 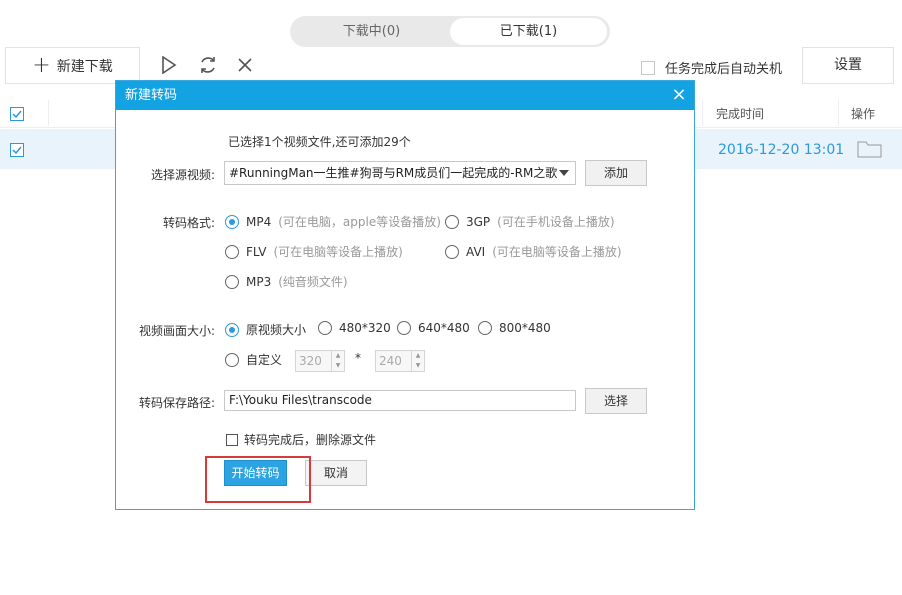 What do you see at coordinates (564, 173) in the screenshot?
I see `chevron-down-icon` at bounding box center [564, 173].